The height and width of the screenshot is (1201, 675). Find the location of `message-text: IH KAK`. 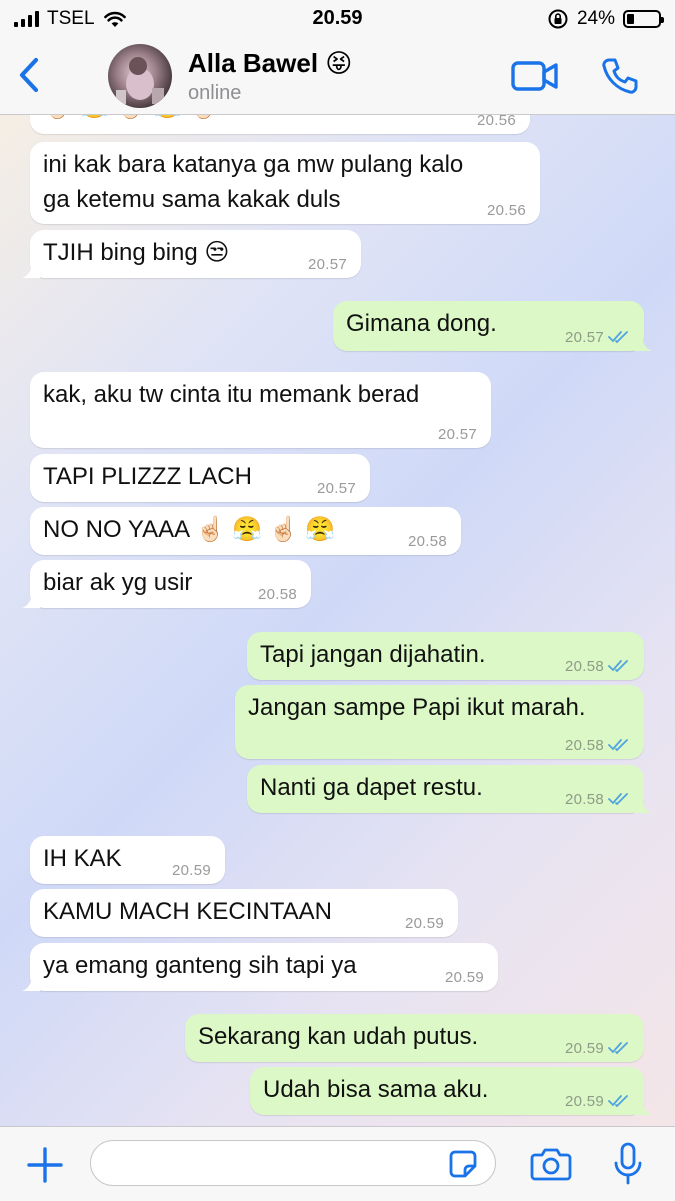

message-text: IH KAK is located at coordinates (82, 858).